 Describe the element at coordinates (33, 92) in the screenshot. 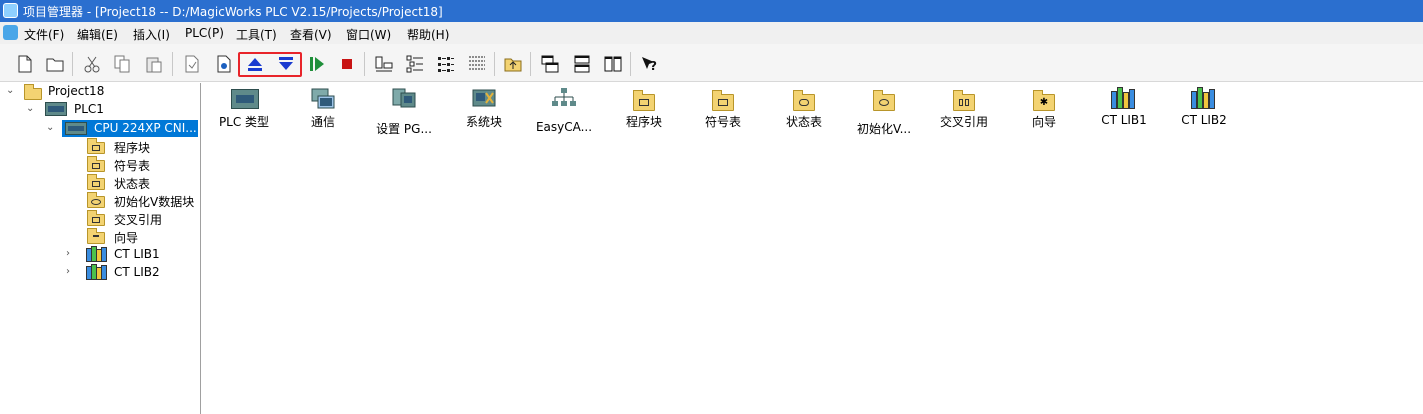

I see `project-folder-icon` at that location.